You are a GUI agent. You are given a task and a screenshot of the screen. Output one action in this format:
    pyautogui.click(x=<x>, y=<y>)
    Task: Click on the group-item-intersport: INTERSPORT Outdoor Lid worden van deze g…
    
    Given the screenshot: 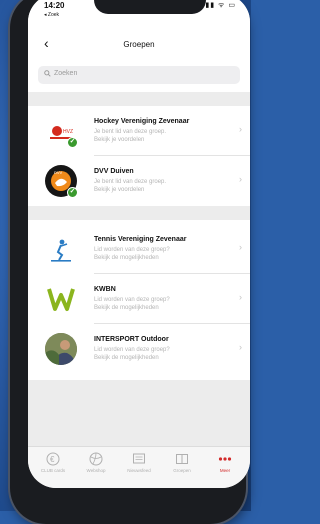 What is the action you would take?
    pyautogui.click(x=139, y=349)
    